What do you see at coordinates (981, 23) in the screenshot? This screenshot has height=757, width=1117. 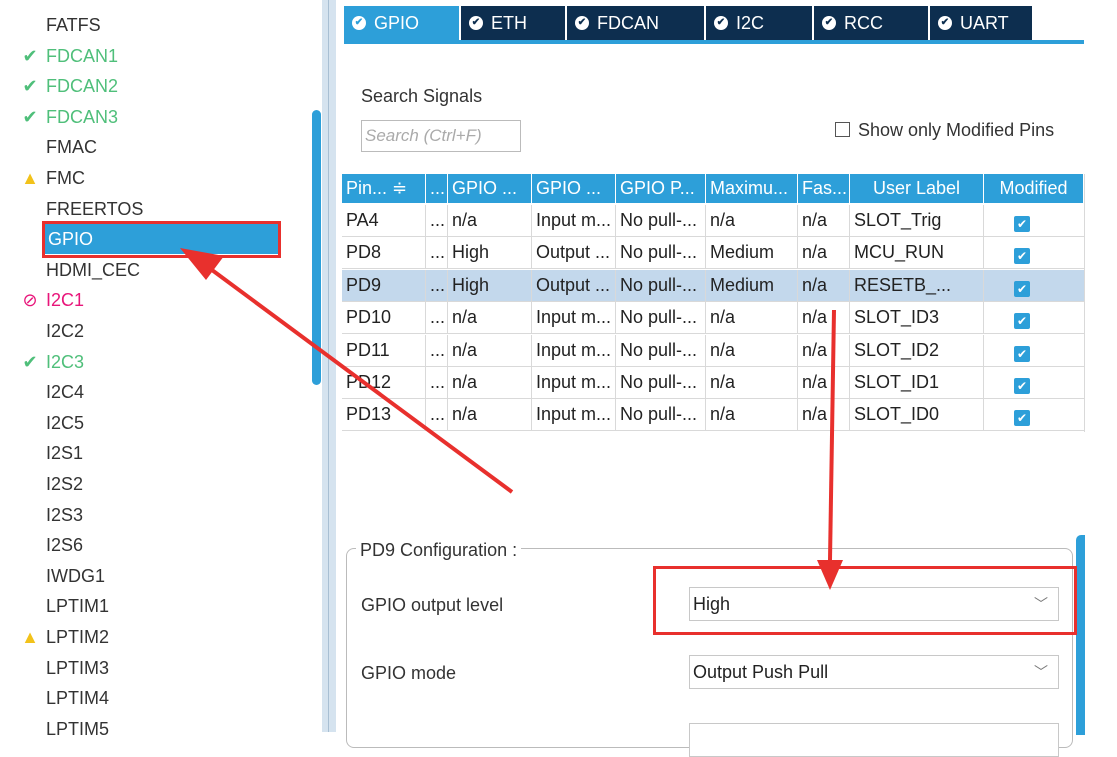 I see `tab-uart: ✔ UART` at bounding box center [981, 23].